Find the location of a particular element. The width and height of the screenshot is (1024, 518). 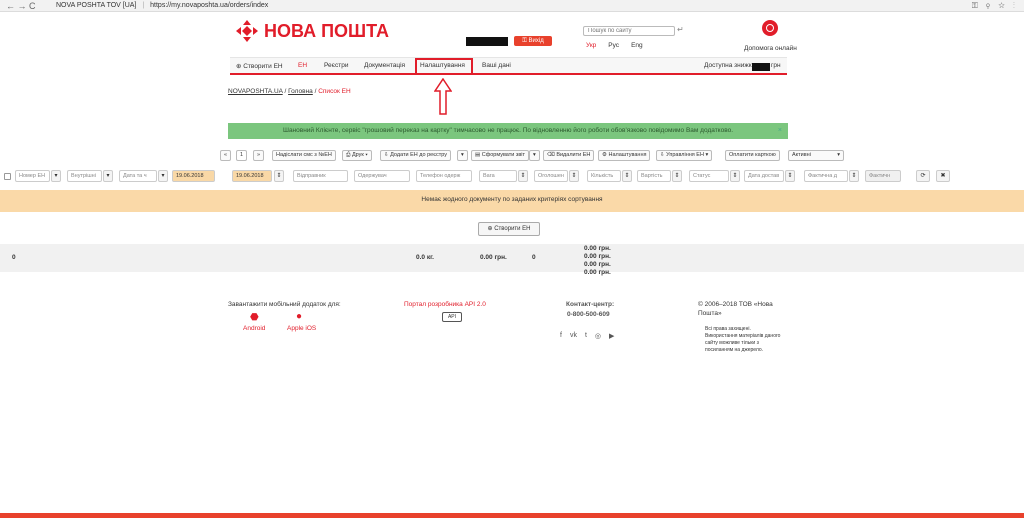

bottom-bar is located at coordinates (512, 515).